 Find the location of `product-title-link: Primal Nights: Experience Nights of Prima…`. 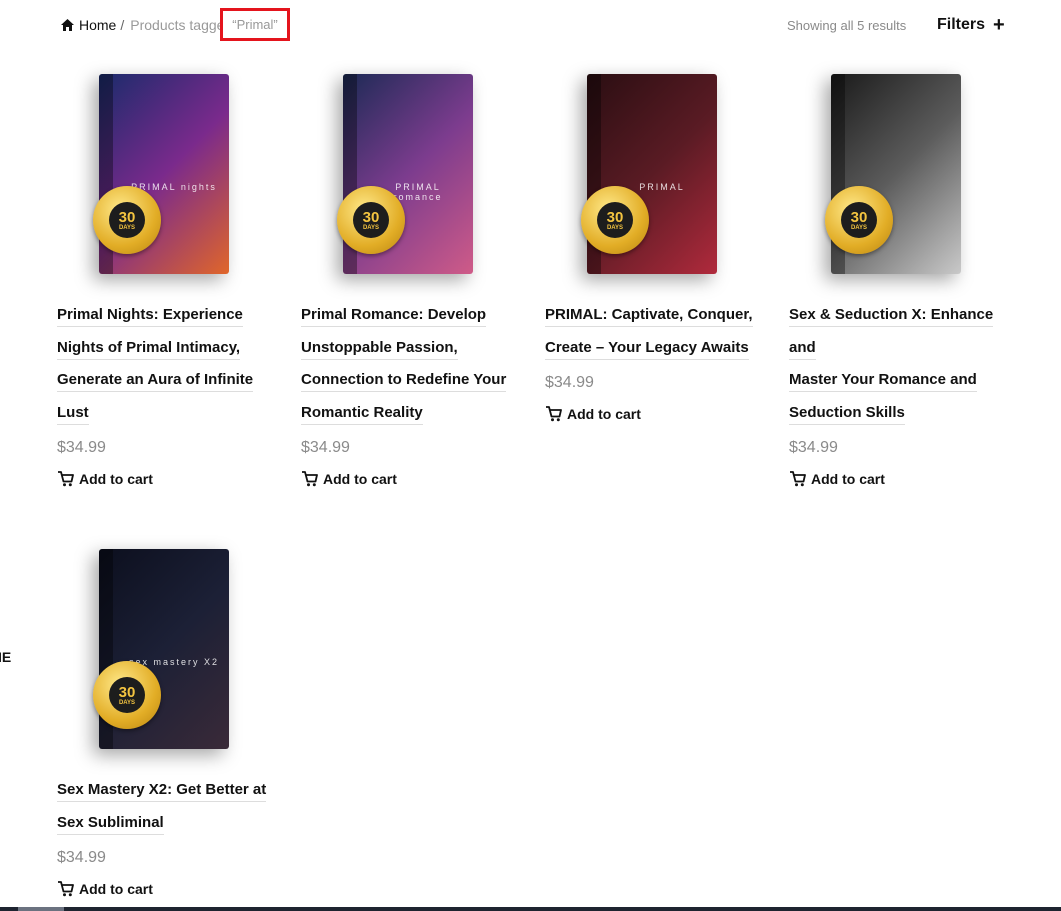

product-title-link: Primal Nights: Experience Nights of Prima… is located at coordinates (162, 364).